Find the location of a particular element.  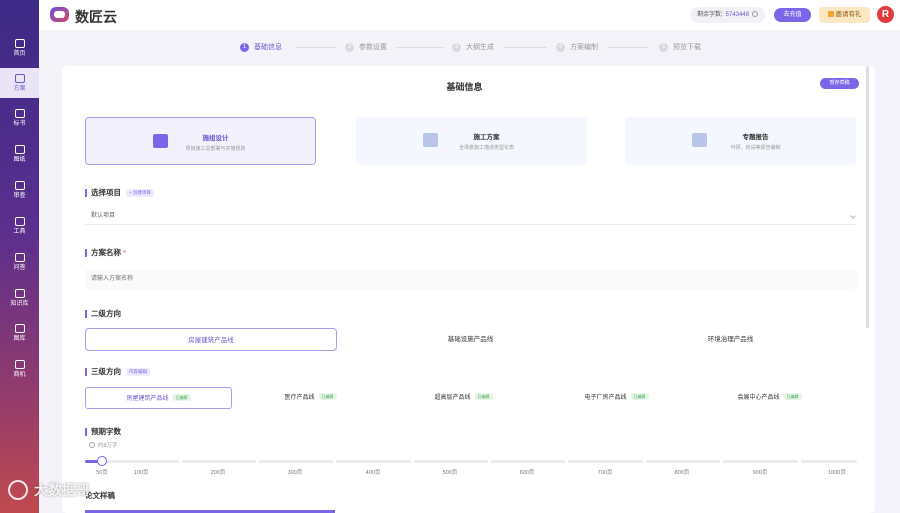

sidebar-item-8: 图库 is located at coordinates (19, 333).